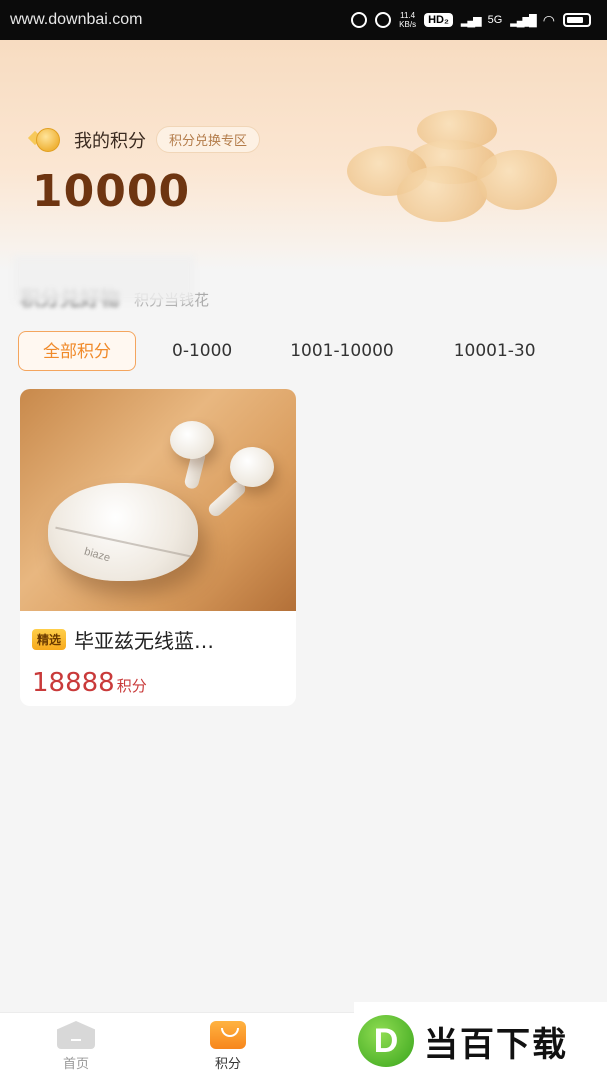 The image size is (607, 1080). Describe the element at coordinates (73, 683) in the screenshot. I see `product-price: 18888` at that location.